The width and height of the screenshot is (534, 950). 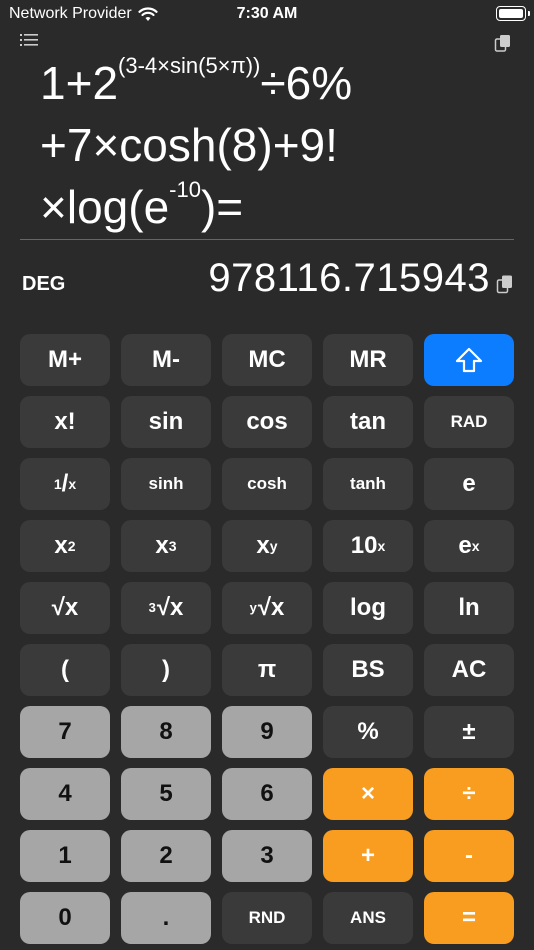 What do you see at coordinates (65, 360) in the screenshot?
I see `m-plus-button: M+` at bounding box center [65, 360].